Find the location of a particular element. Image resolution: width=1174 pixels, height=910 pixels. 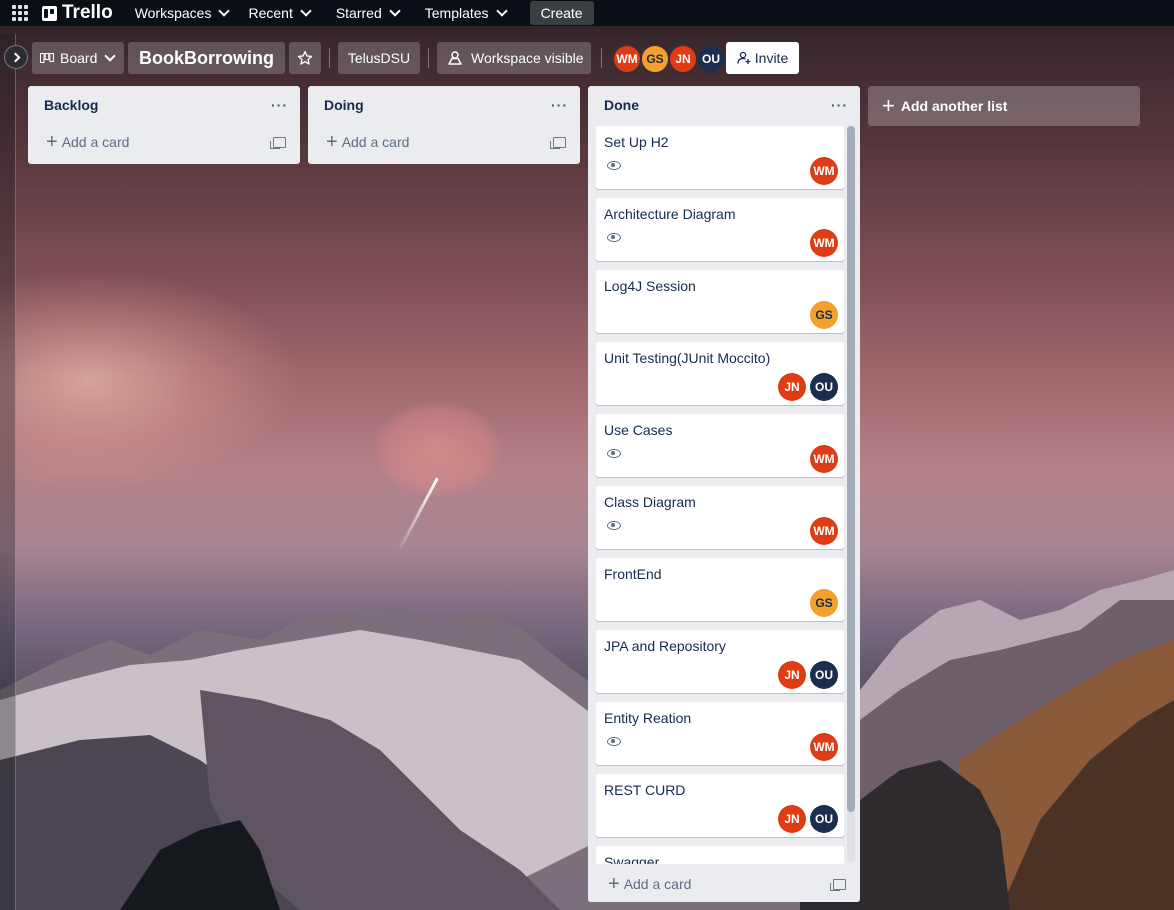

people-icon is located at coordinates (455, 58).